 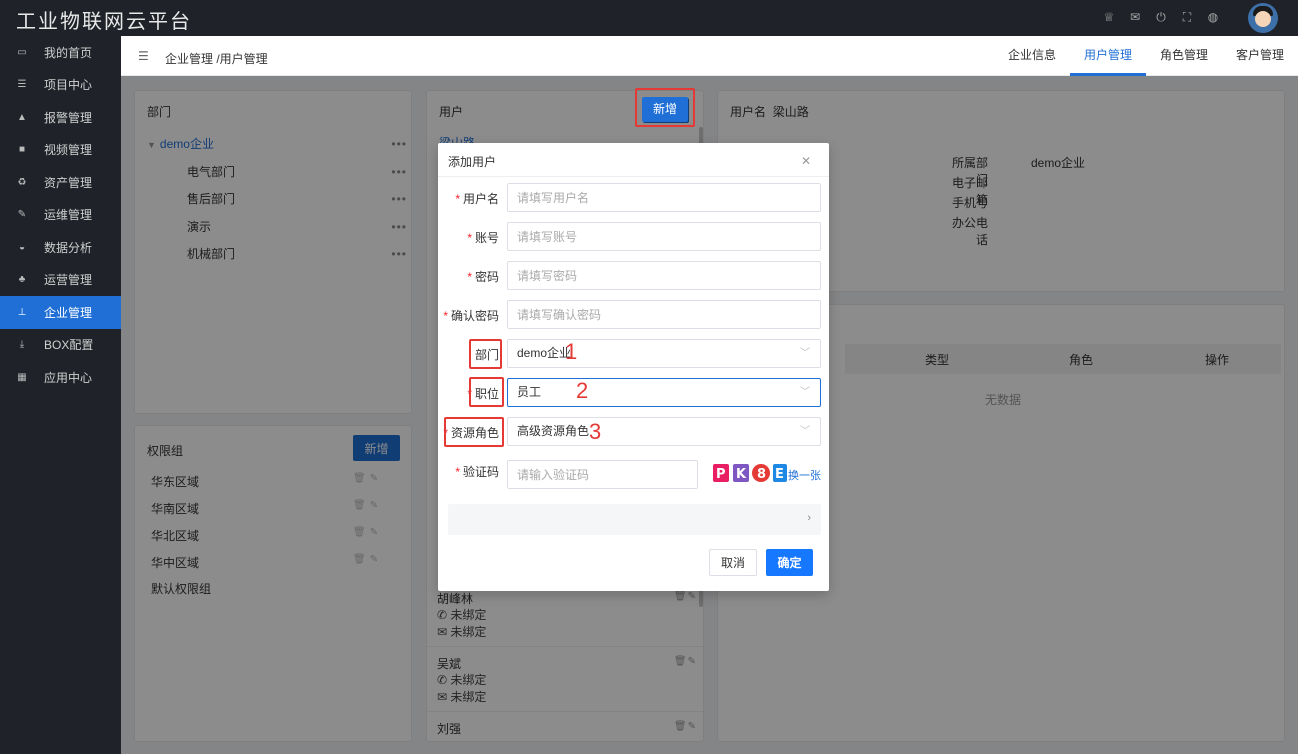 What do you see at coordinates (1213, 17) in the screenshot?
I see `globe-icon: ◍` at bounding box center [1213, 17].